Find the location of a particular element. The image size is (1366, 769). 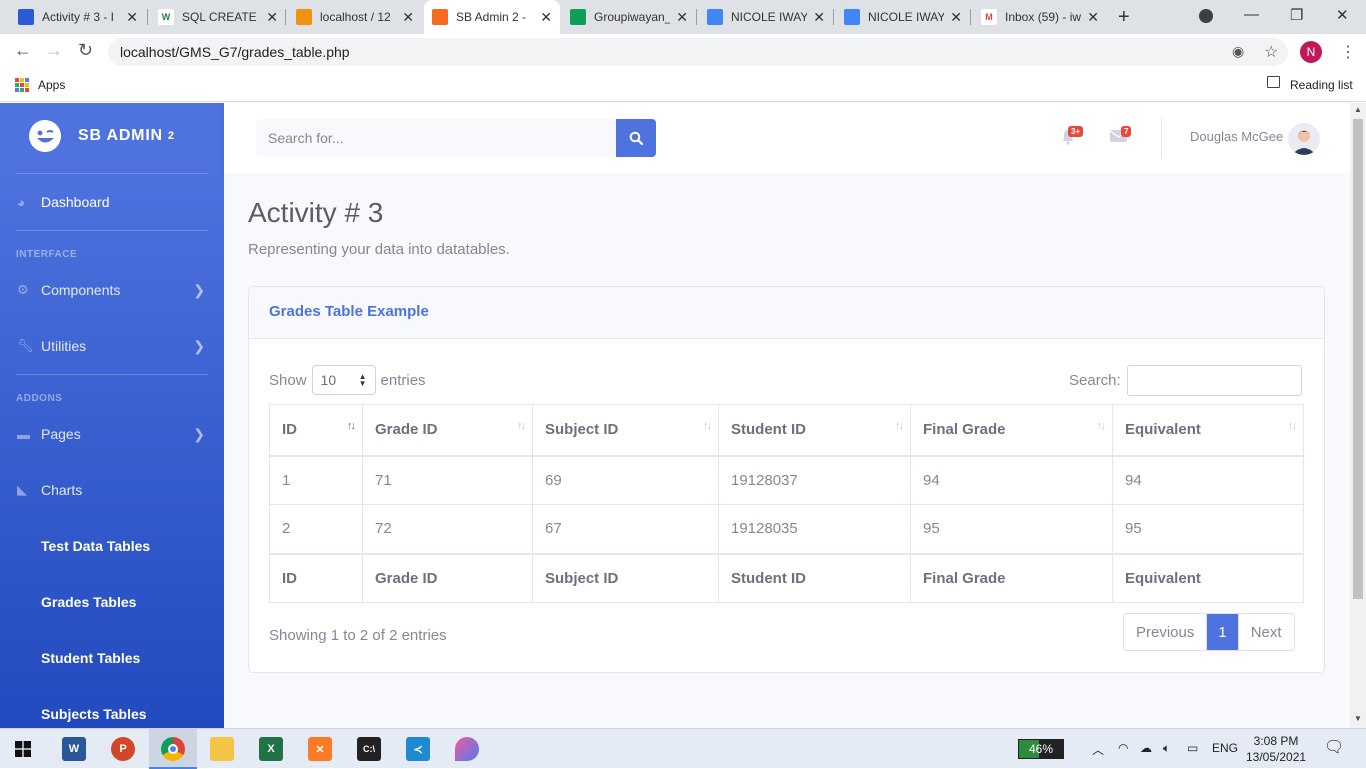

browser-tab-active: SB Admin 2 - ✕ is located at coordinates (492, 17).